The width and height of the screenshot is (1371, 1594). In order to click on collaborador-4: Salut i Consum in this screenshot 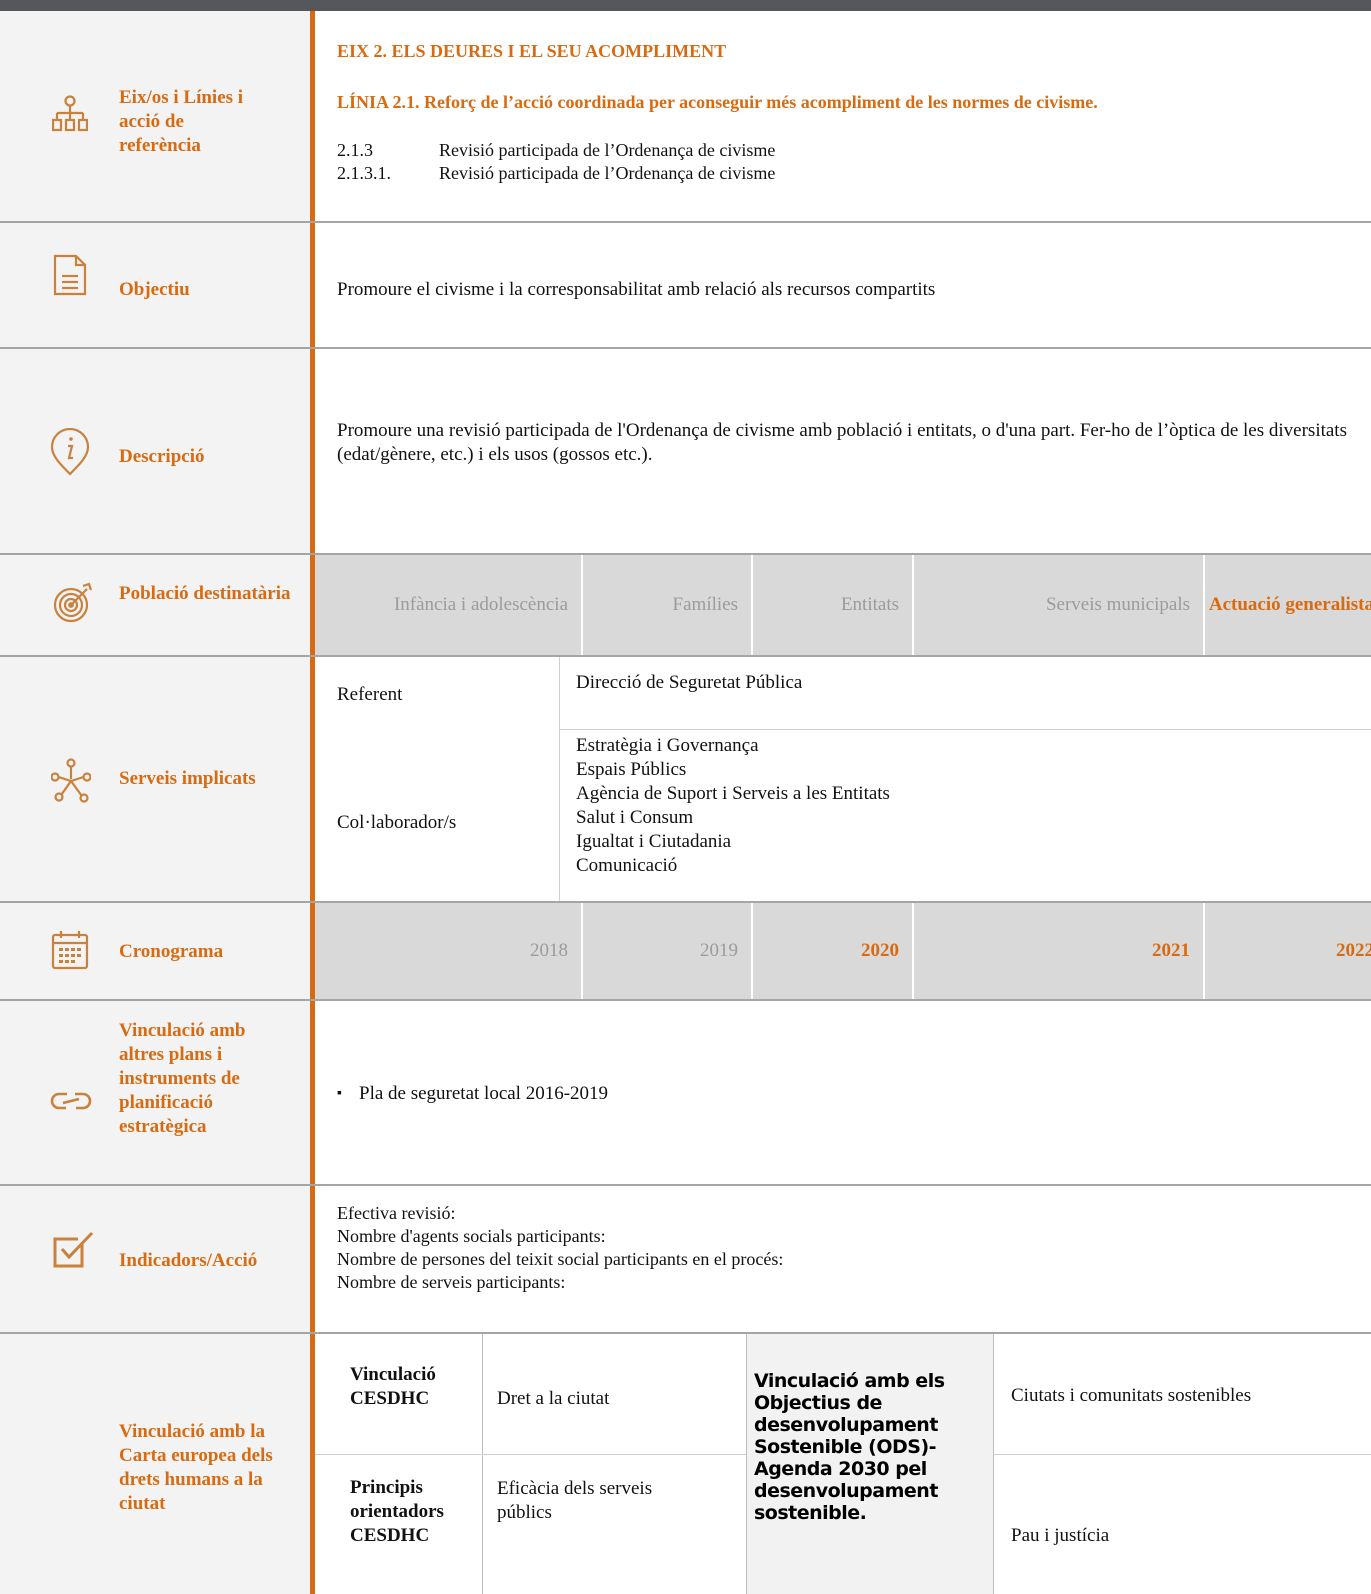, I will do `click(635, 817)`.